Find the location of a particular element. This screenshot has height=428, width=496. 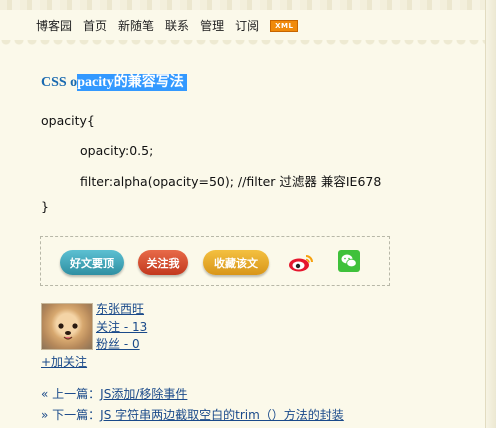

nav-item-home: 首页 is located at coordinates (95, 25).